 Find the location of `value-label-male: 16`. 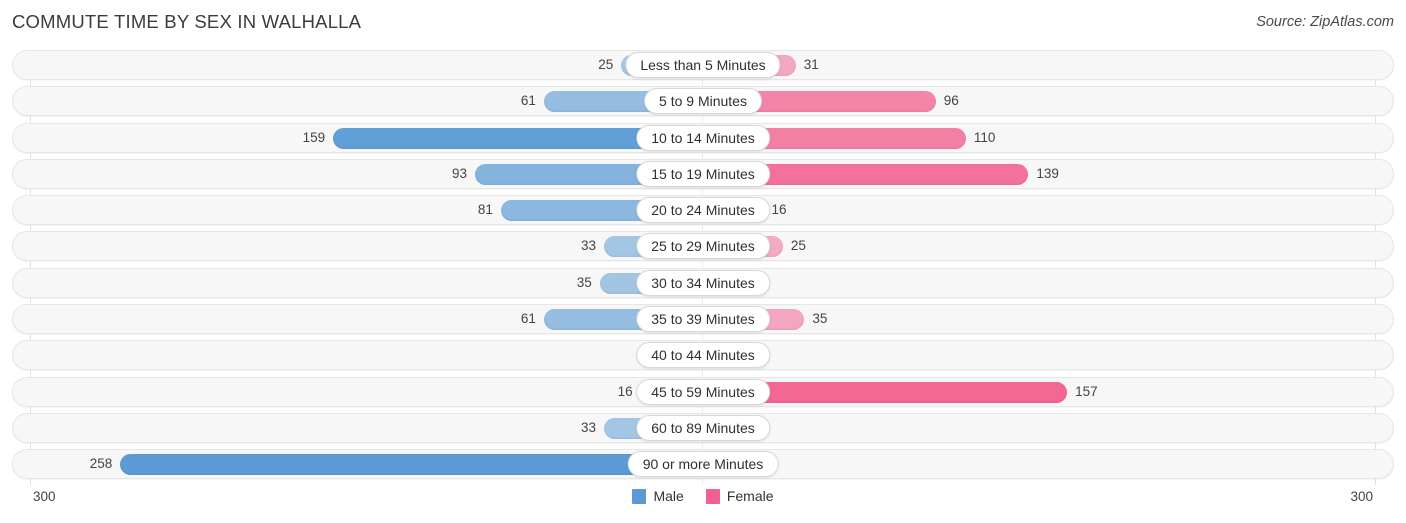

value-label-male: 16 is located at coordinates (625, 391).